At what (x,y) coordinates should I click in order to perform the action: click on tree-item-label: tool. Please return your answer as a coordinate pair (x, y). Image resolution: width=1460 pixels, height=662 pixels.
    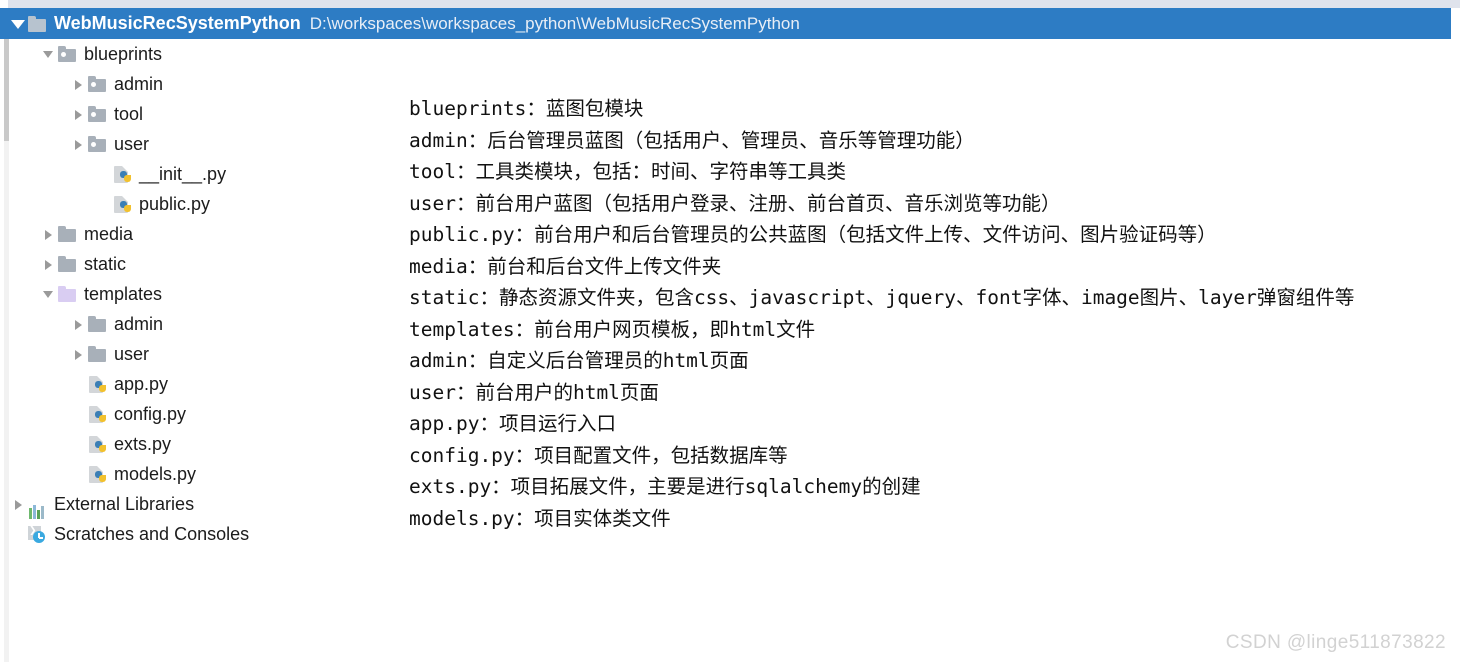
    Looking at the image, I should click on (129, 113).